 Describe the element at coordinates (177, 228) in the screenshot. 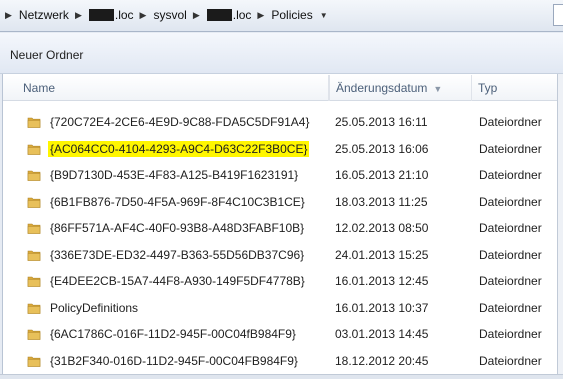

I see `file-name: {86FF571A-AF4C-40F0-93B8-A48D3FABF10B}` at that location.